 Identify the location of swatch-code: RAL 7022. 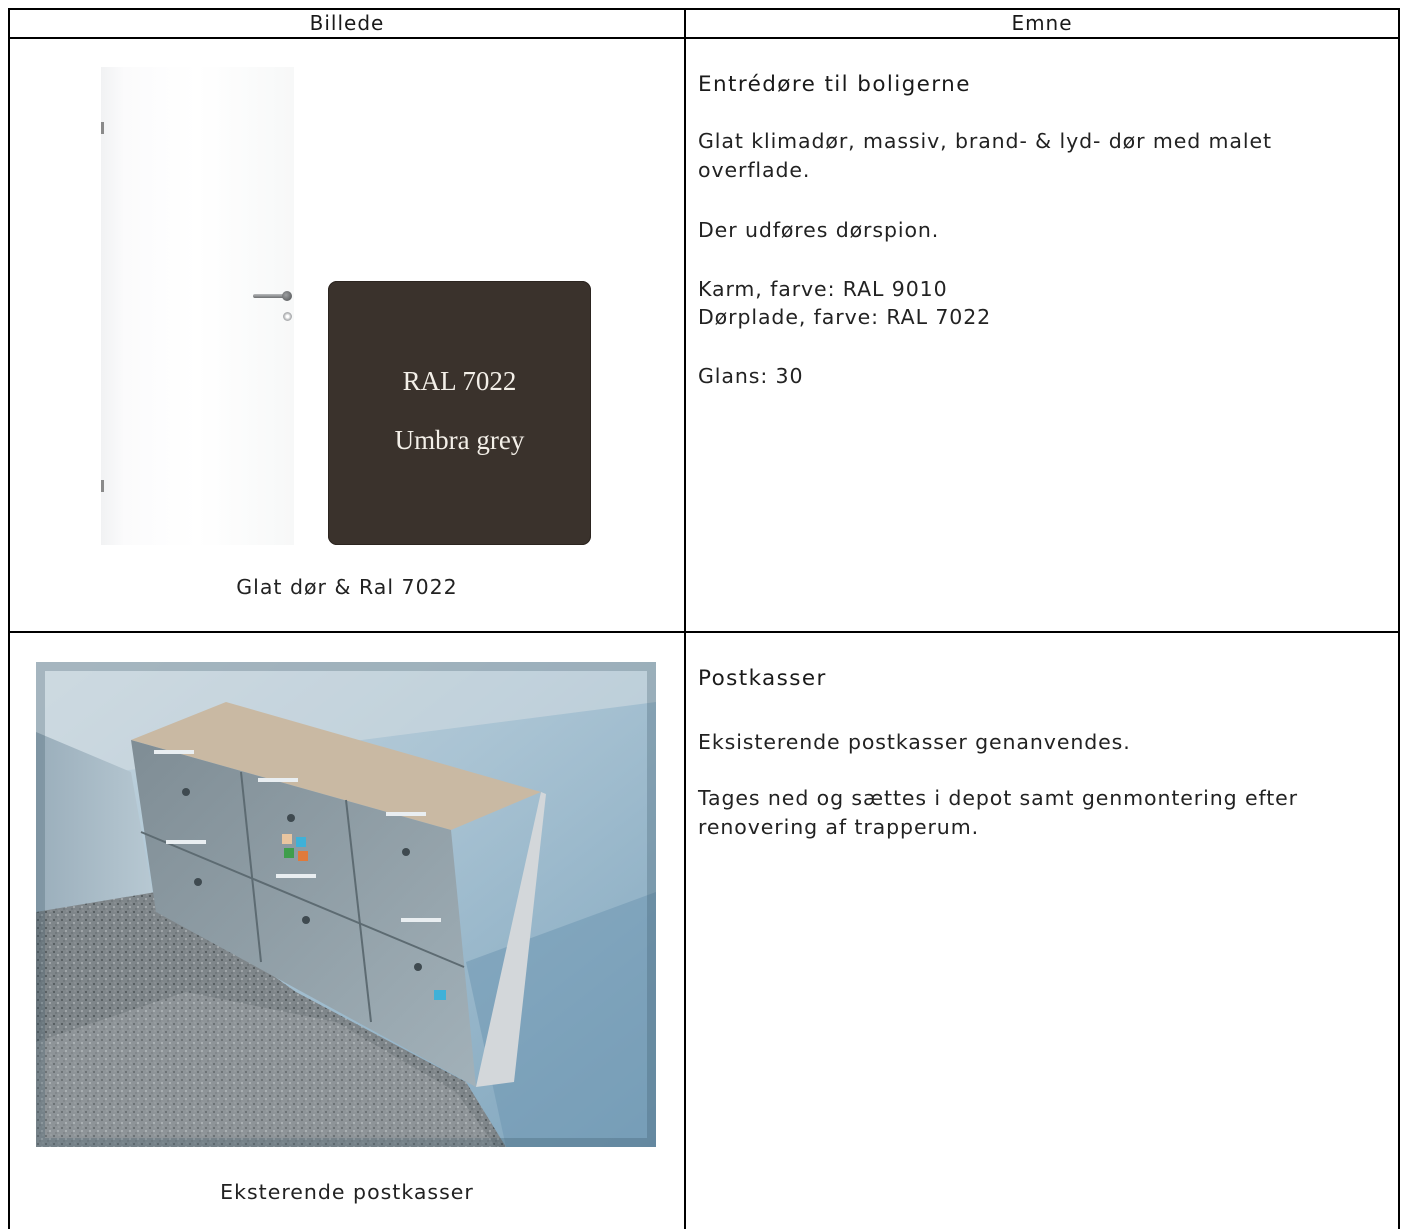
(459, 381).